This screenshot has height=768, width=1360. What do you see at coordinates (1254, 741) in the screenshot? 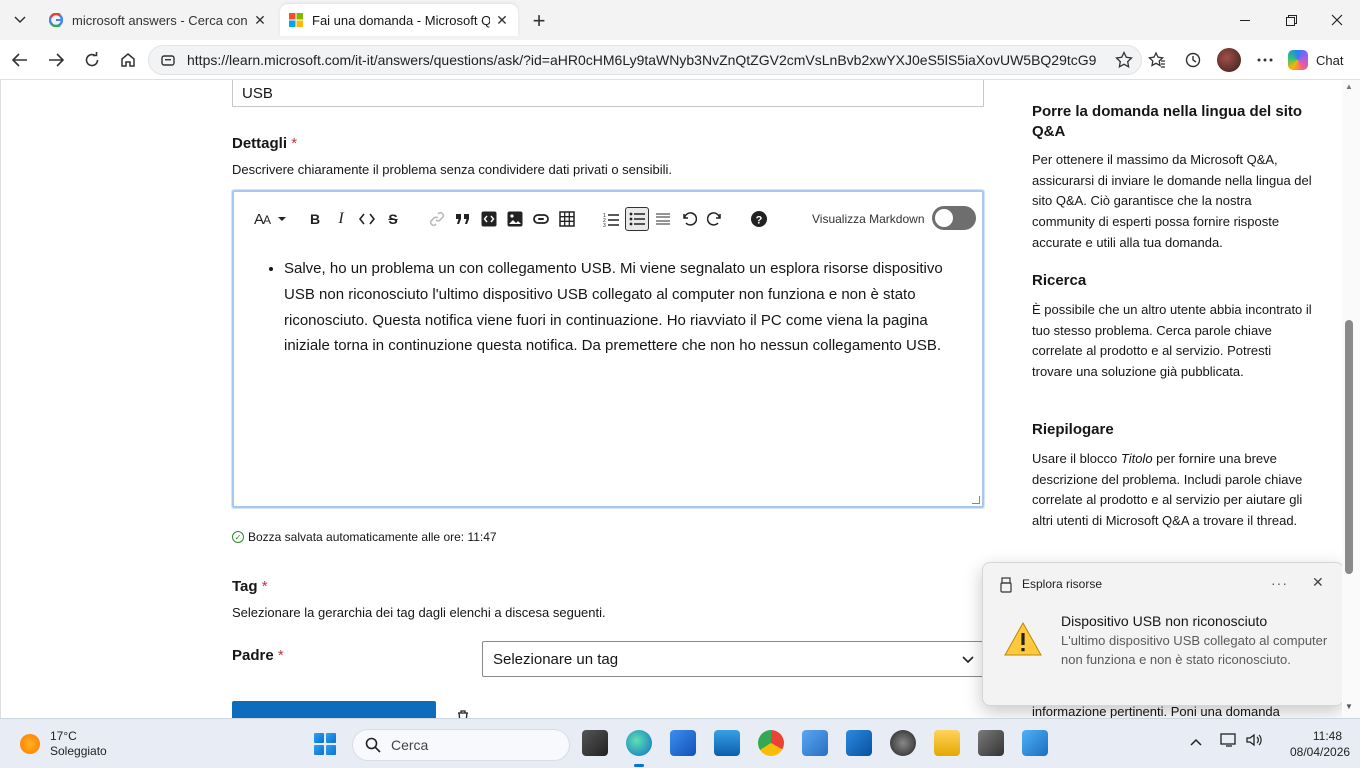
I see `volume-icon` at bounding box center [1254, 741].